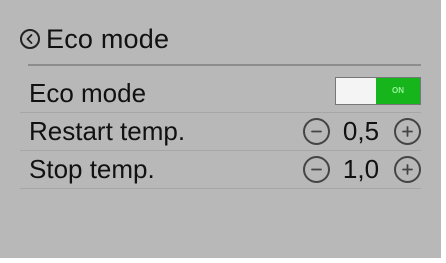  I want to click on stop-temp-plus-button, so click(407, 169).